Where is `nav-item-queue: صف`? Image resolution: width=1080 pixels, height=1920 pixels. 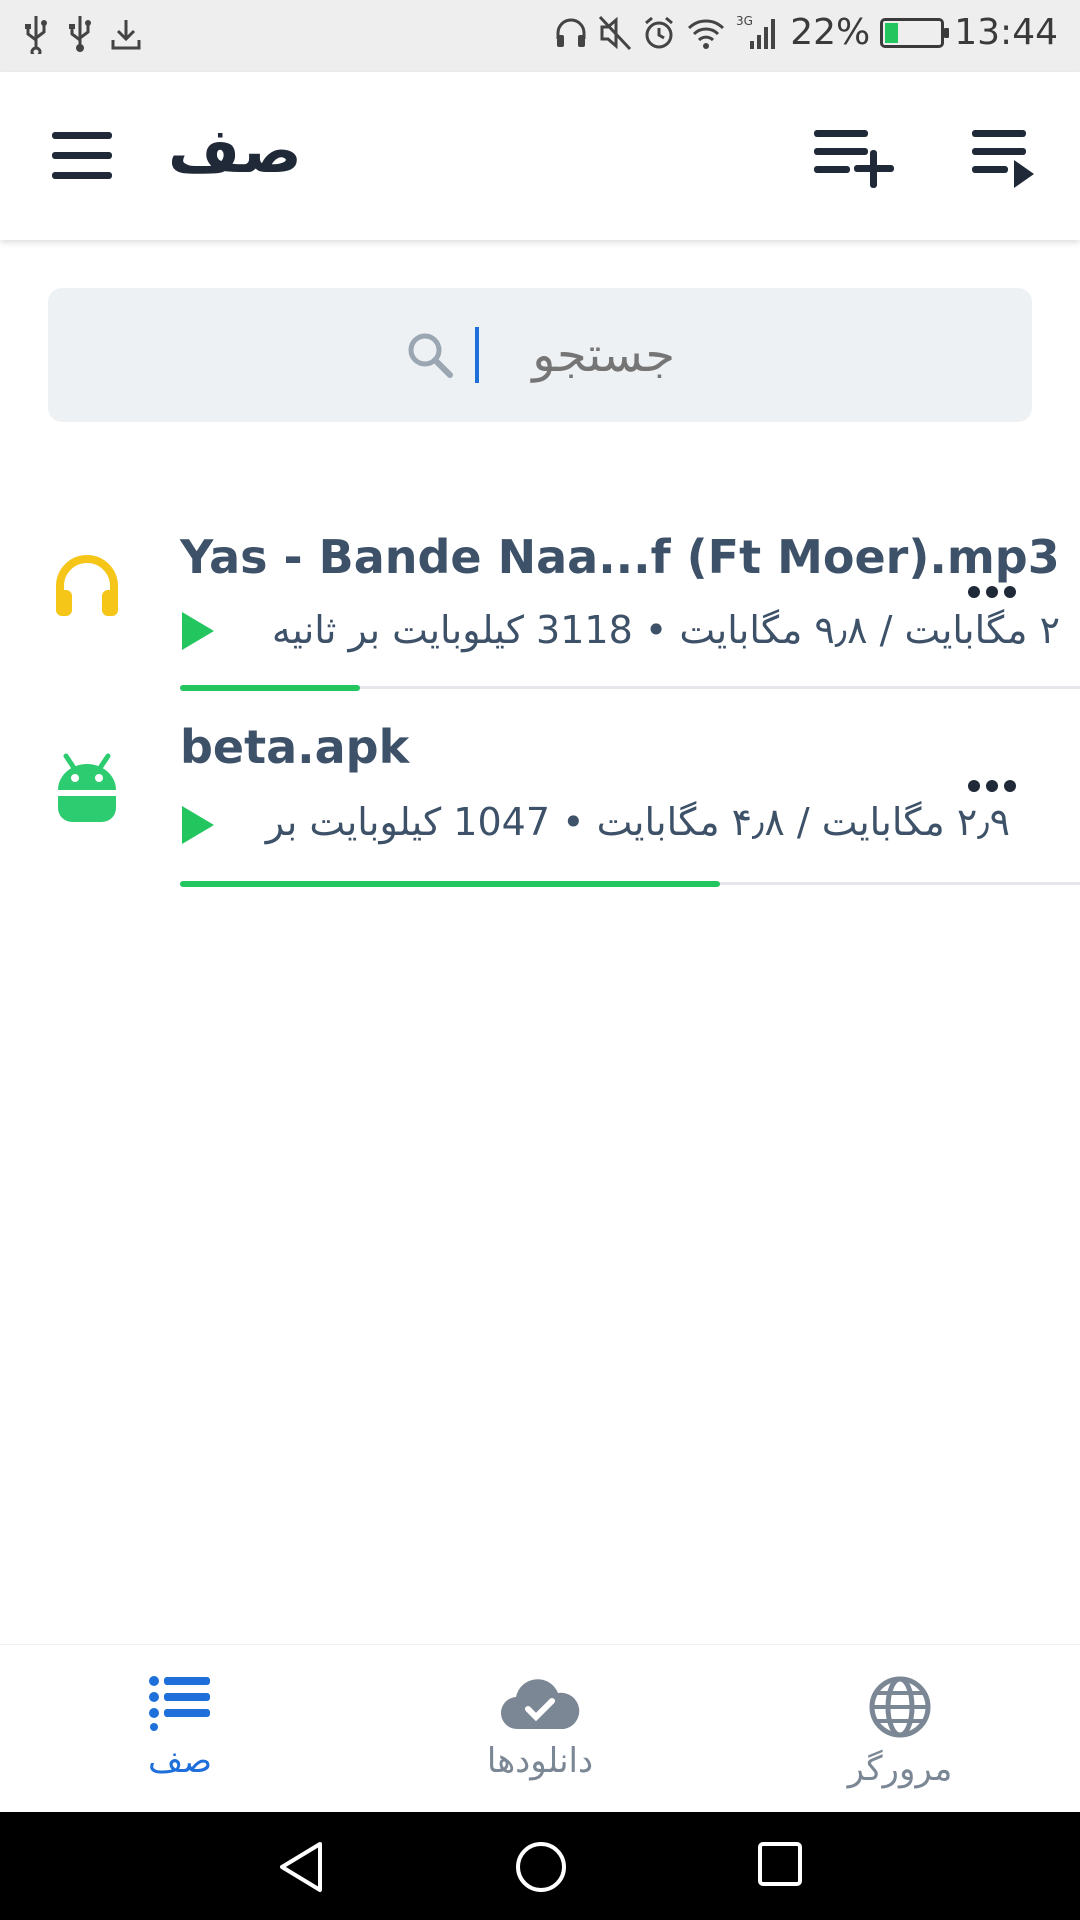
nav-item-queue: صف is located at coordinates (180, 1728).